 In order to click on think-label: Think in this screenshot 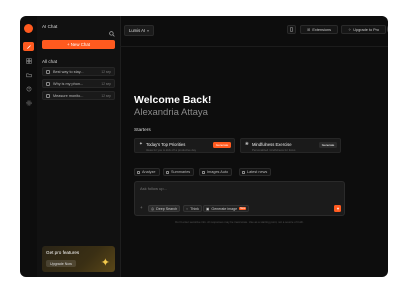, I will do `click(194, 208)`.